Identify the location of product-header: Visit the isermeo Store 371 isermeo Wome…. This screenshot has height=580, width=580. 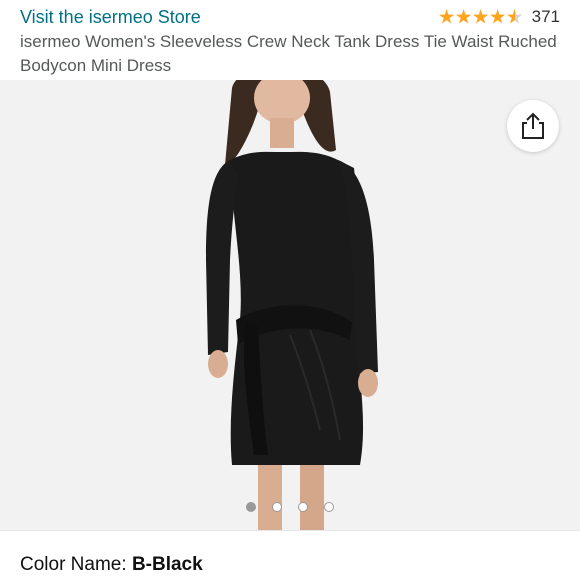
(290, 40).